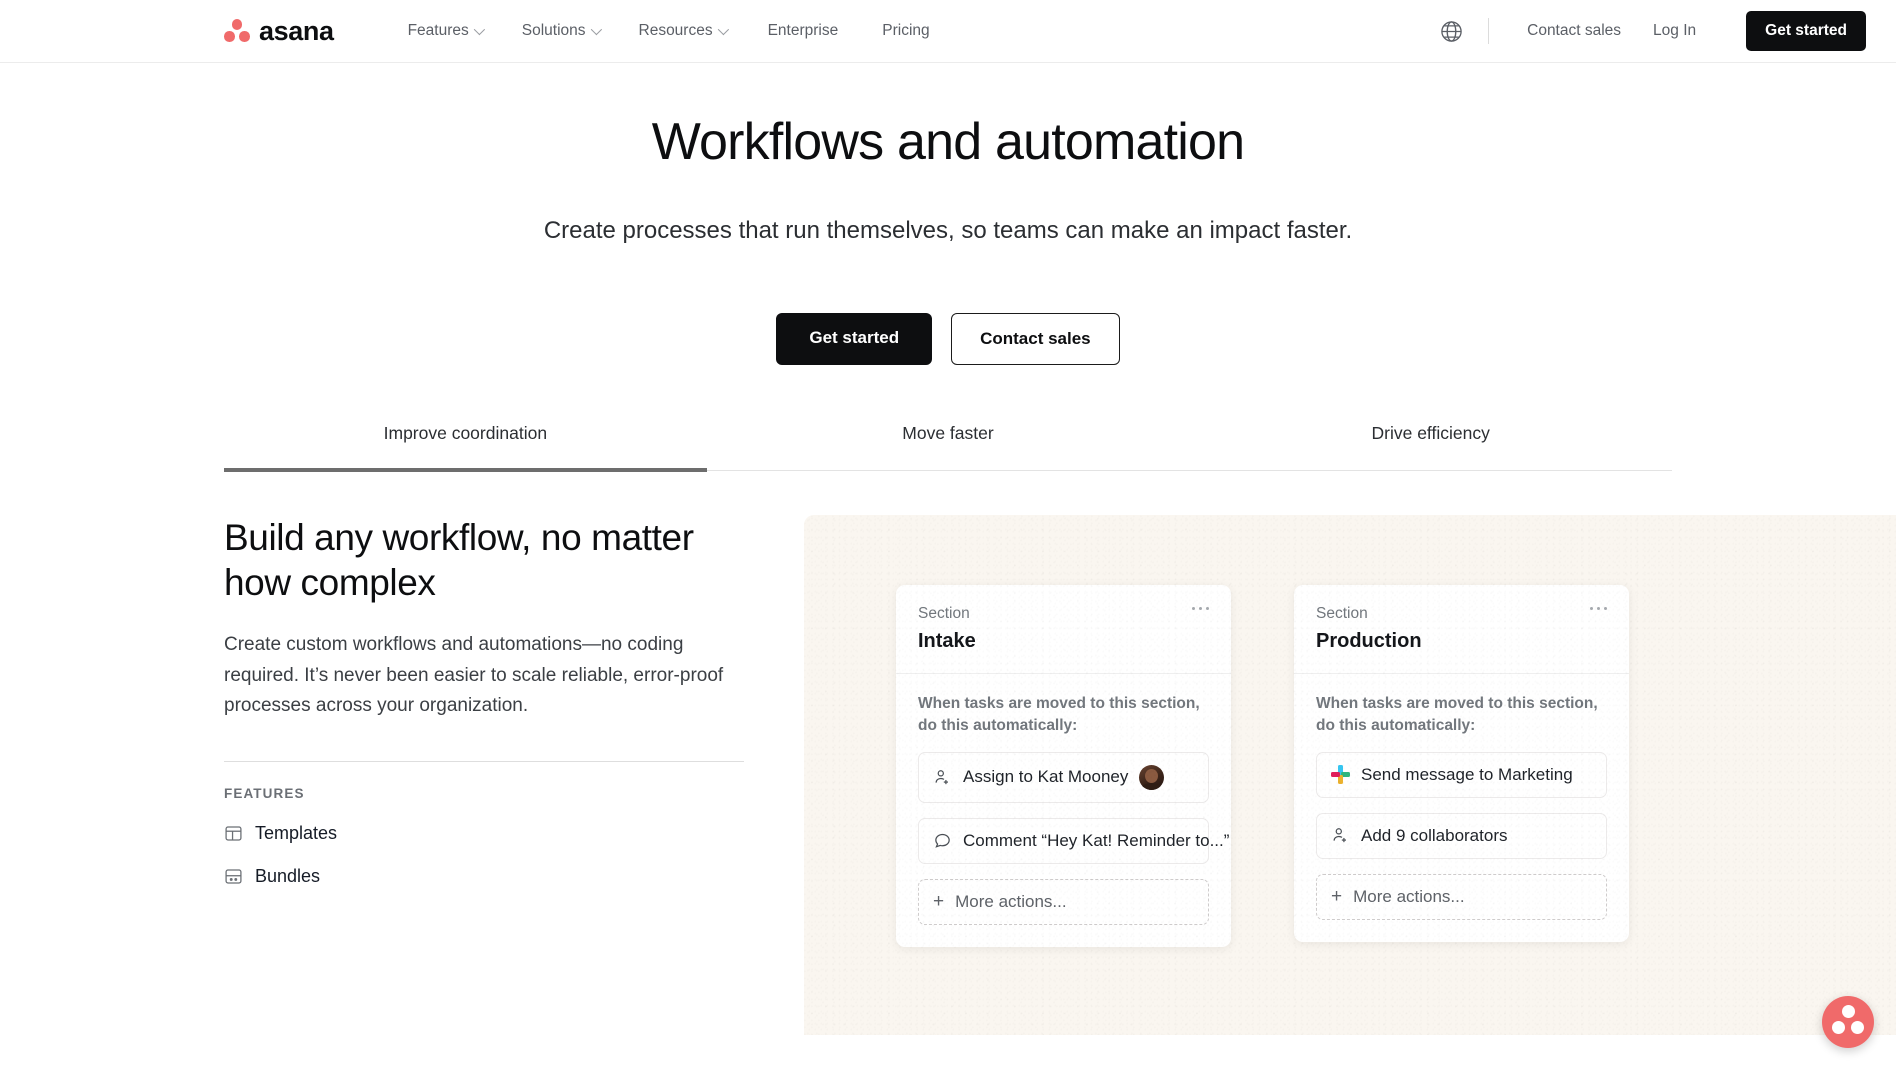 Image resolution: width=1896 pixels, height=1070 pixels. What do you see at coordinates (1369, 640) in the screenshot?
I see `section-name: Production` at bounding box center [1369, 640].